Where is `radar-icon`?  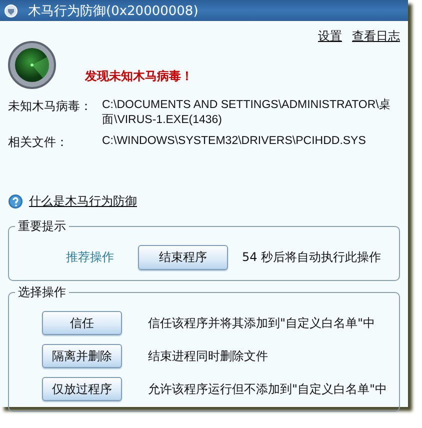
radar-icon is located at coordinates (32, 65).